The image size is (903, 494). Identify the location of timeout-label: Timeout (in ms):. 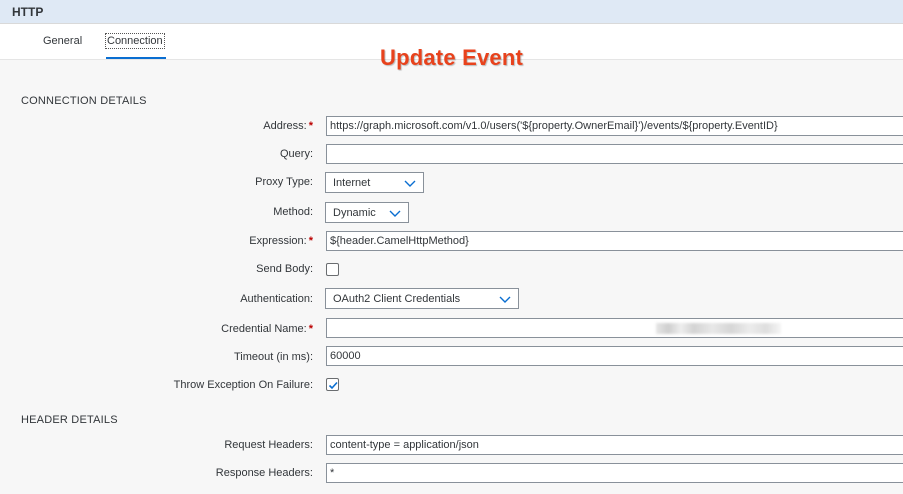
(273, 357).